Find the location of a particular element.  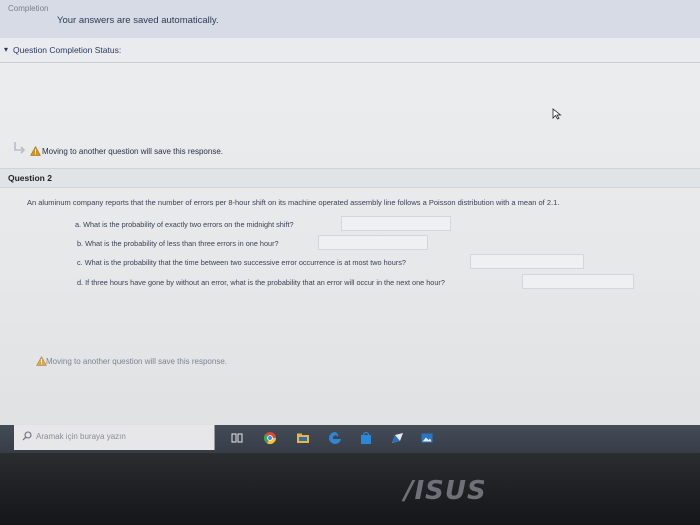

answer-field-a is located at coordinates (396, 223).